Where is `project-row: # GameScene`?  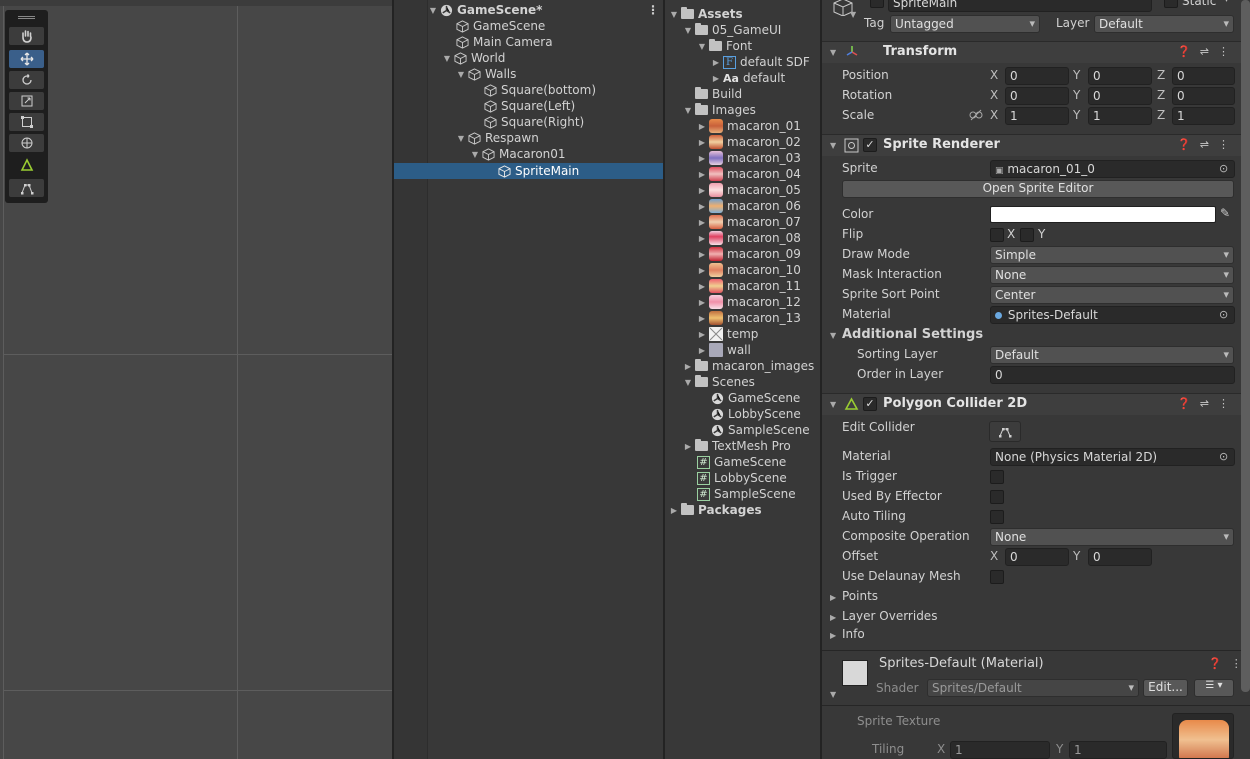 project-row: # GameScene is located at coordinates (758, 462).